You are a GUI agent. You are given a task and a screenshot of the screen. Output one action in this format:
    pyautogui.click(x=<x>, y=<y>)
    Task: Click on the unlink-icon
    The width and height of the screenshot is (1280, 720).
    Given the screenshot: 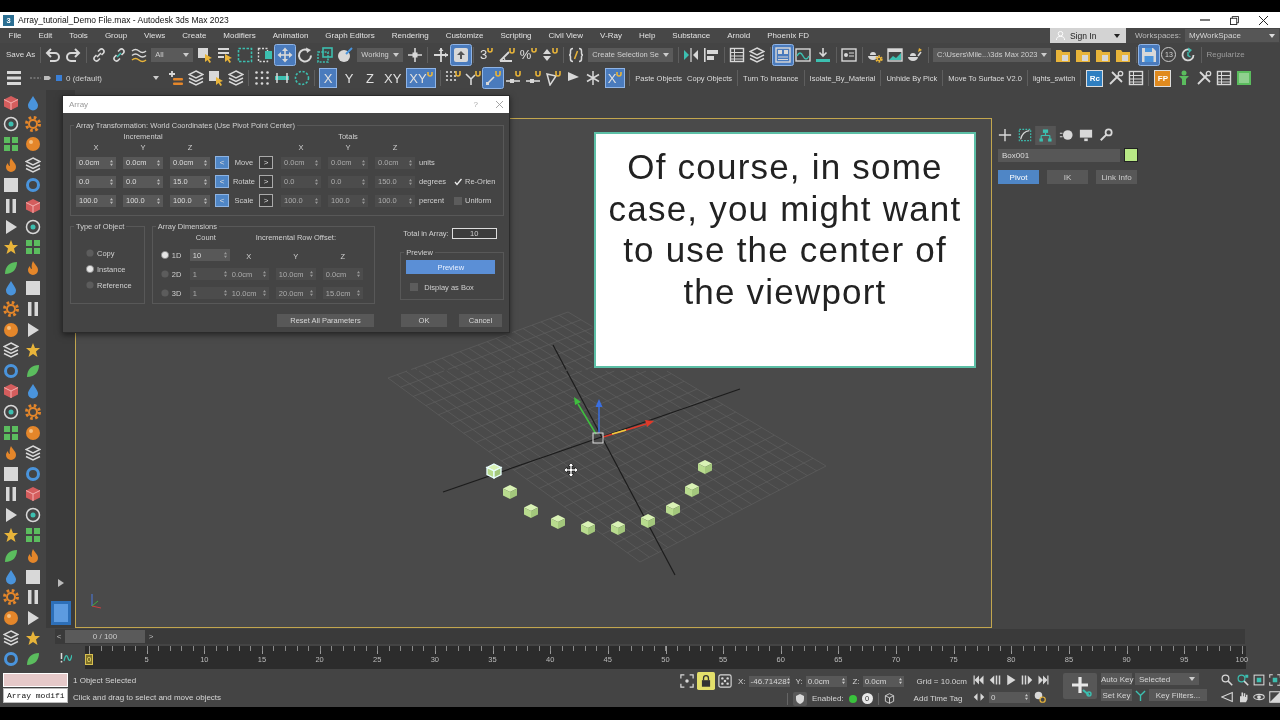 What is the action you would take?
    pyautogui.click(x=119, y=54)
    